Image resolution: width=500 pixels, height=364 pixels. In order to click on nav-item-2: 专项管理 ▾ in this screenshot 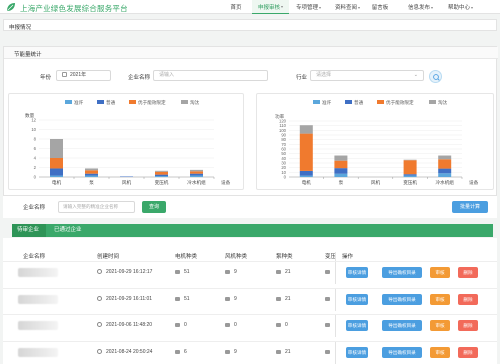, I will do `click(308, 7)`.